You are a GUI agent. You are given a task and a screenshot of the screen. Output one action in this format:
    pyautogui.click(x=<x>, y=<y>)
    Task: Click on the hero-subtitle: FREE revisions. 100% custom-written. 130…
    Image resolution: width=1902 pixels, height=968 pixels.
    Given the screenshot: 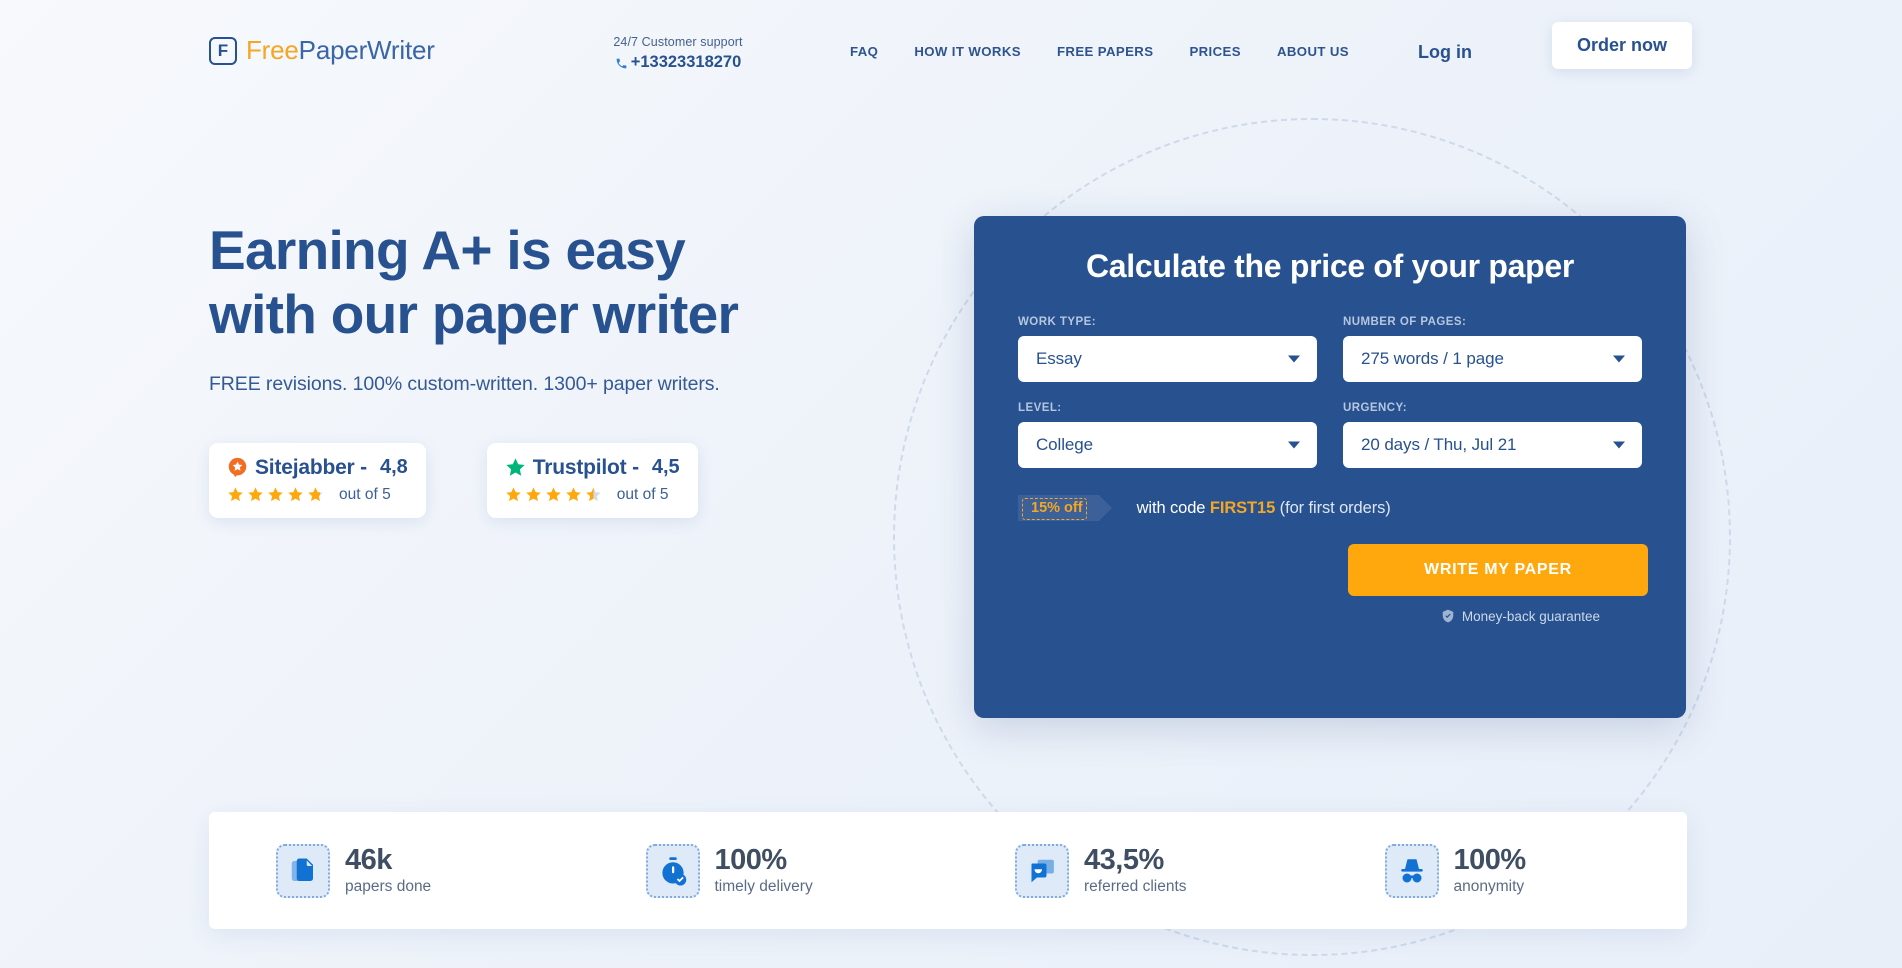 What is the action you would take?
    pyautogui.click(x=464, y=383)
    